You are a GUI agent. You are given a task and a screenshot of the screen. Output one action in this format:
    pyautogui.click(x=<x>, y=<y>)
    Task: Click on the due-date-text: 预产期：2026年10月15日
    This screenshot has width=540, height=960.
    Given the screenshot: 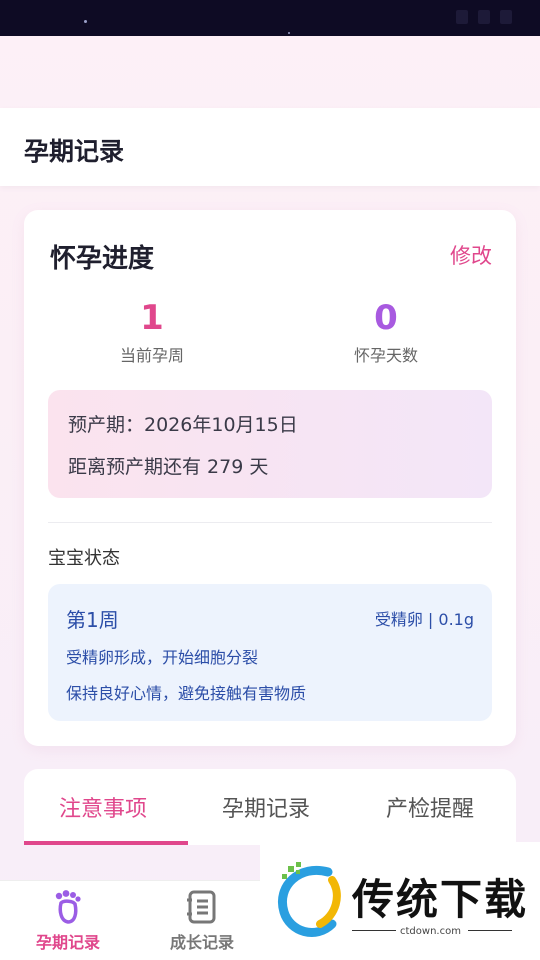 What is the action you would take?
    pyautogui.click(x=183, y=425)
    